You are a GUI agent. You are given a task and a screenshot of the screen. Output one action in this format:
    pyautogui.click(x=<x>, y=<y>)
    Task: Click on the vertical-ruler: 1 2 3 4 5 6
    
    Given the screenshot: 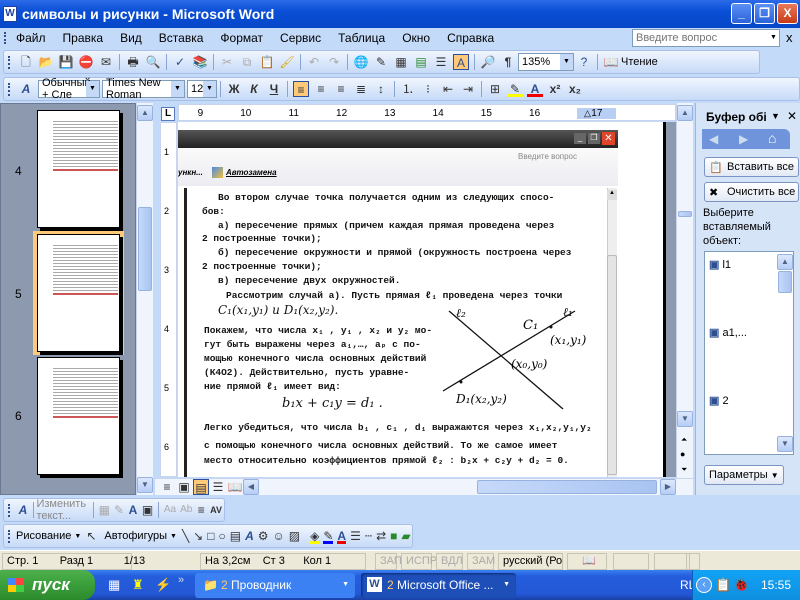 What is the action you would take?
    pyautogui.click(x=168, y=299)
    